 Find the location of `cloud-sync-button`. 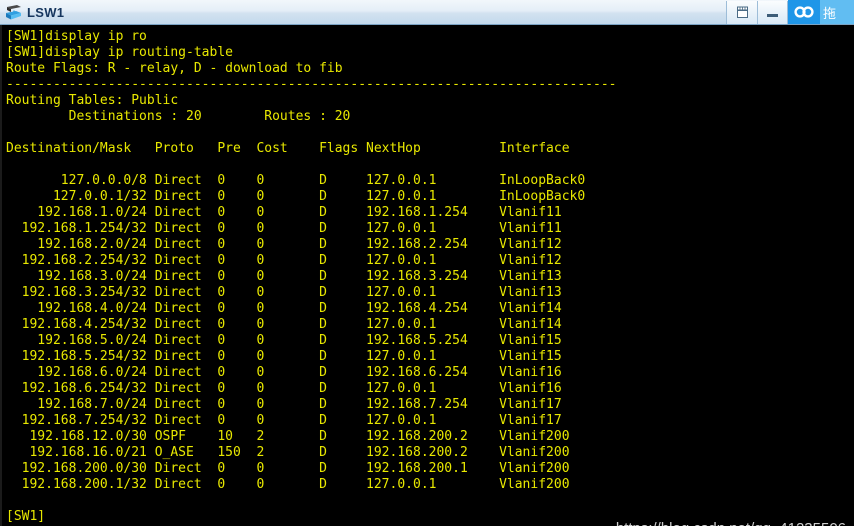

cloud-sync-button is located at coordinates (804, 12).